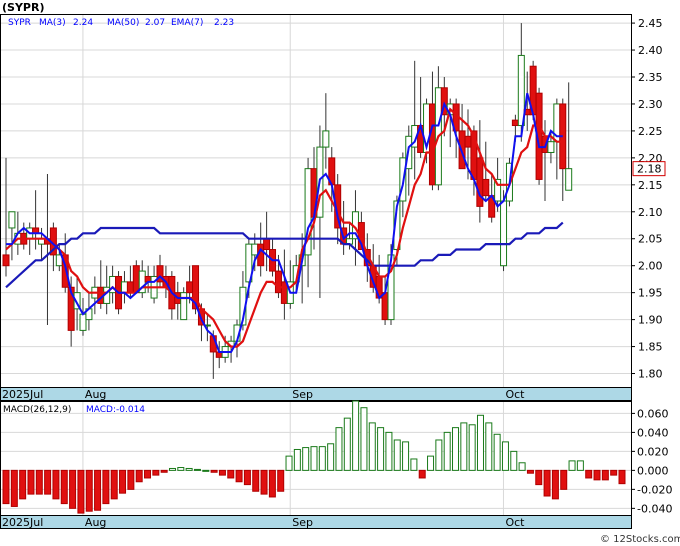  I want to click on last-price-label: 2.18, so click(649, 169).